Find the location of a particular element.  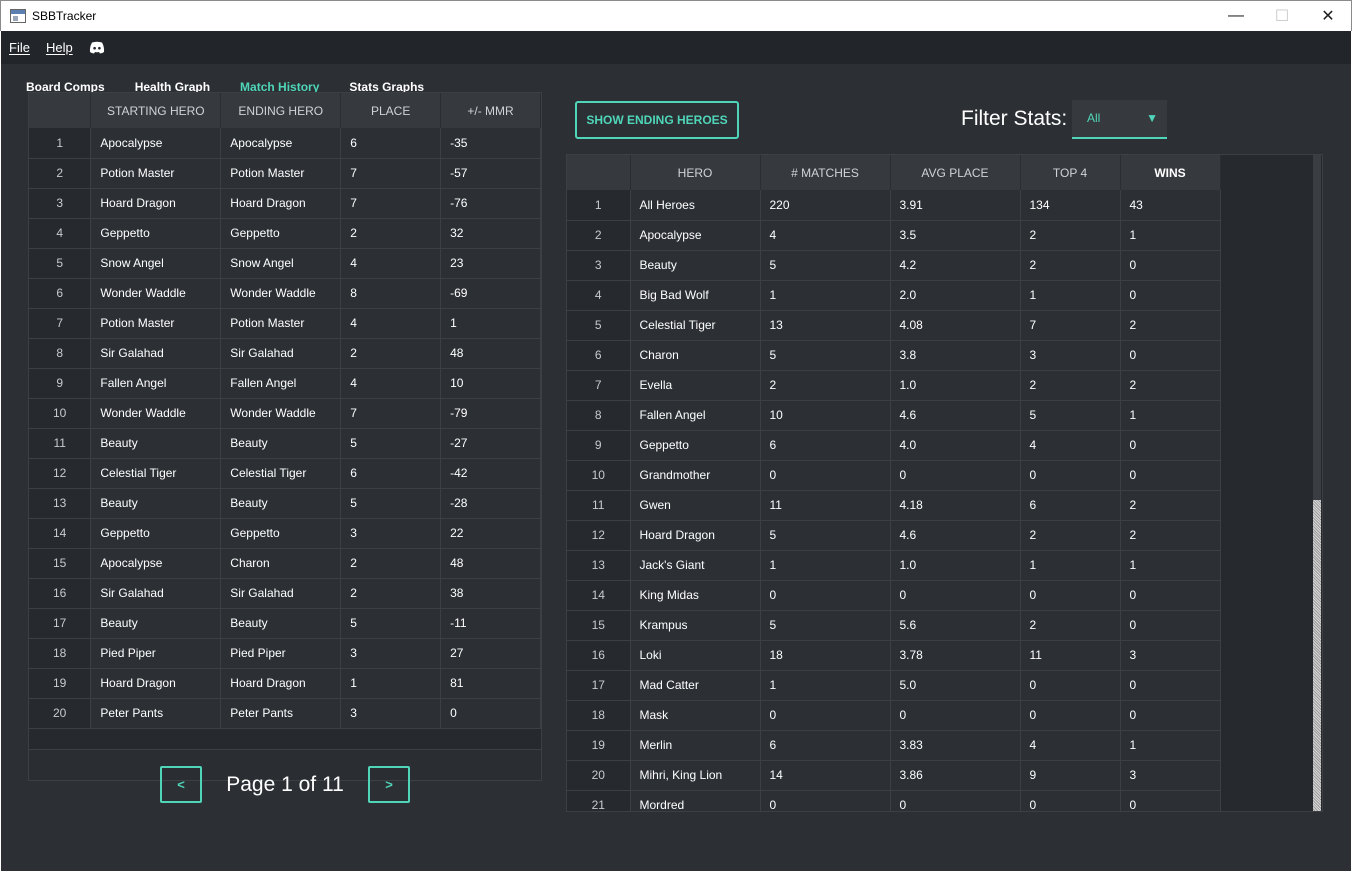

table-cell: Gwen is located at coordinates (695, 505).